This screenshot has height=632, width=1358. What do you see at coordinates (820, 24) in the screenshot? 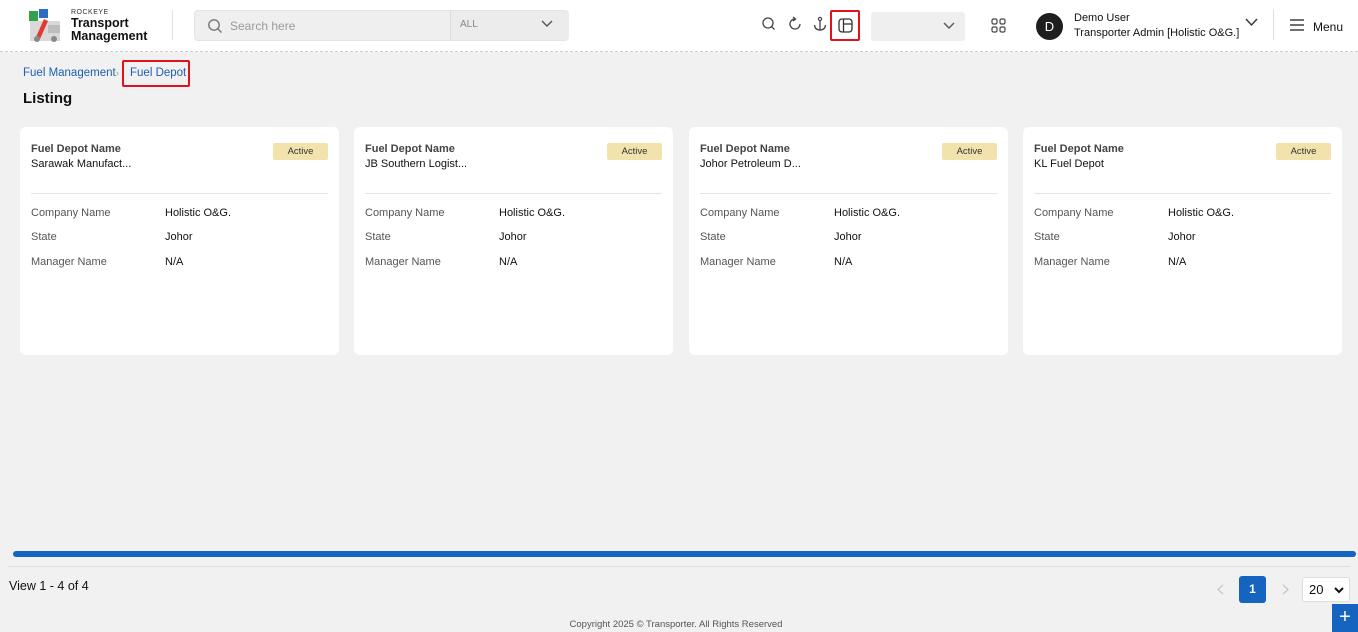
I see `anchor-icon` at bounding box center [820, 24].